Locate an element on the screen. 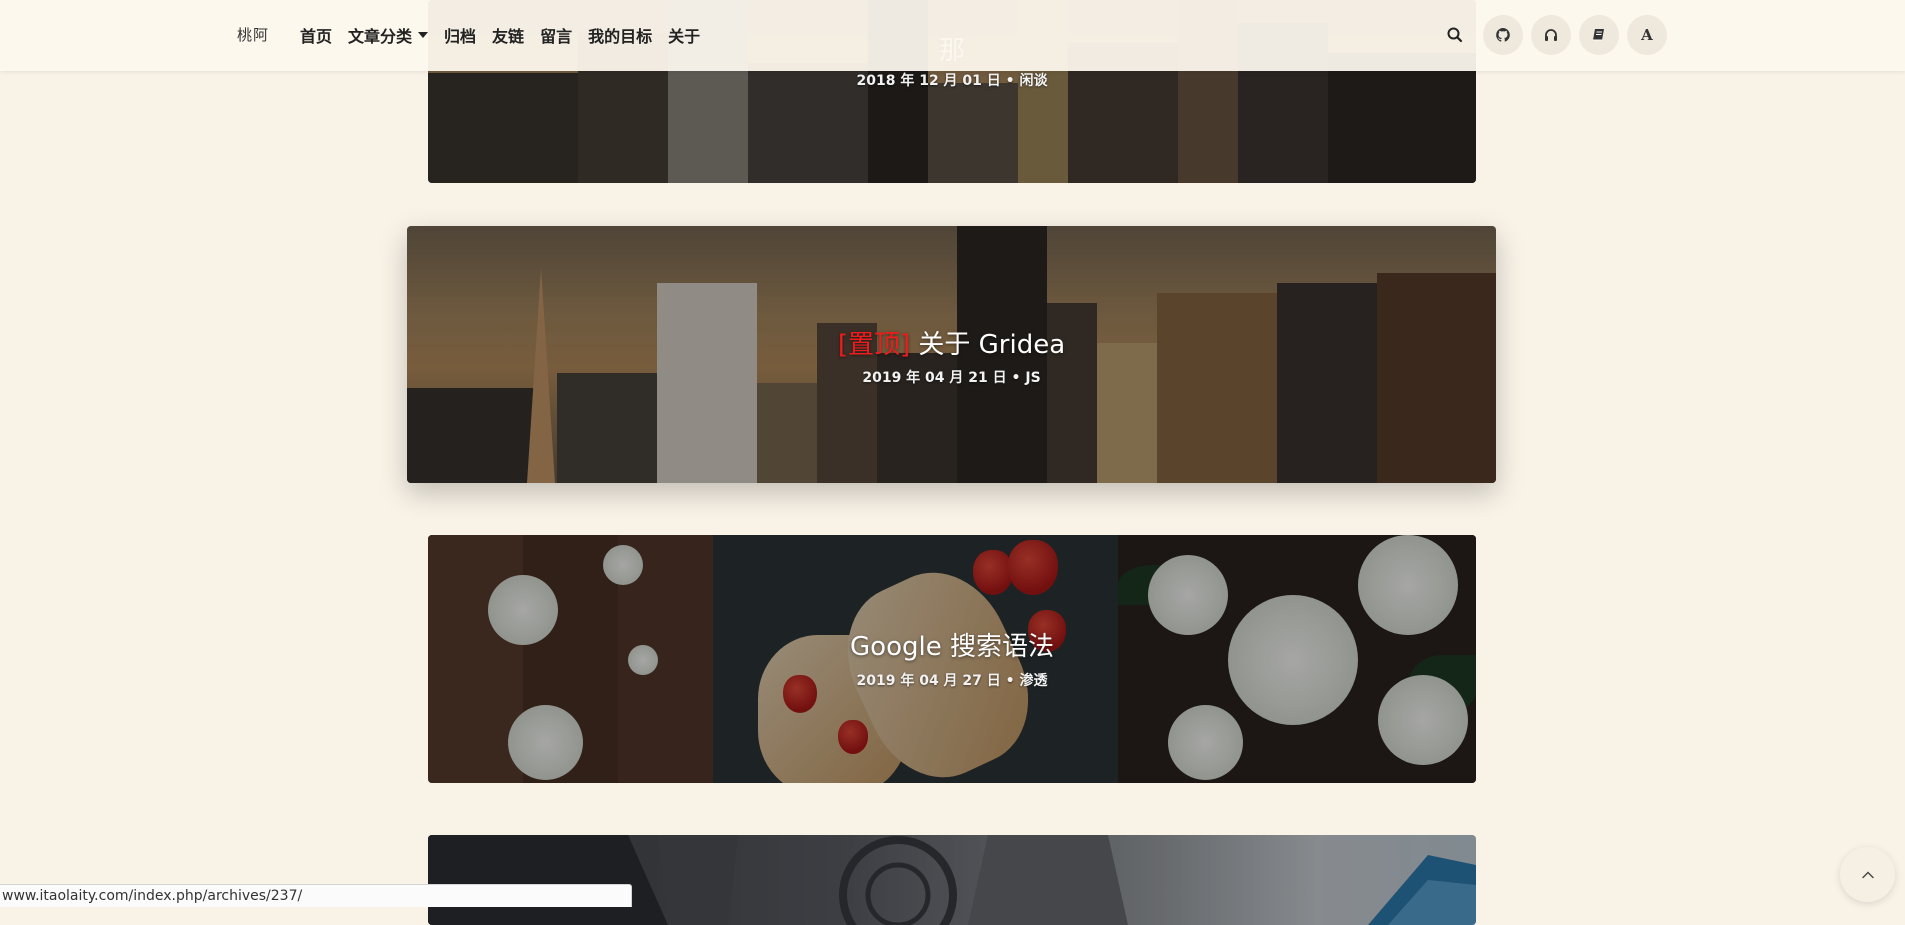 The width and height of the screenshot is (1905, 925). post-category: 闲谈 is located at coordinates (1034, 81).